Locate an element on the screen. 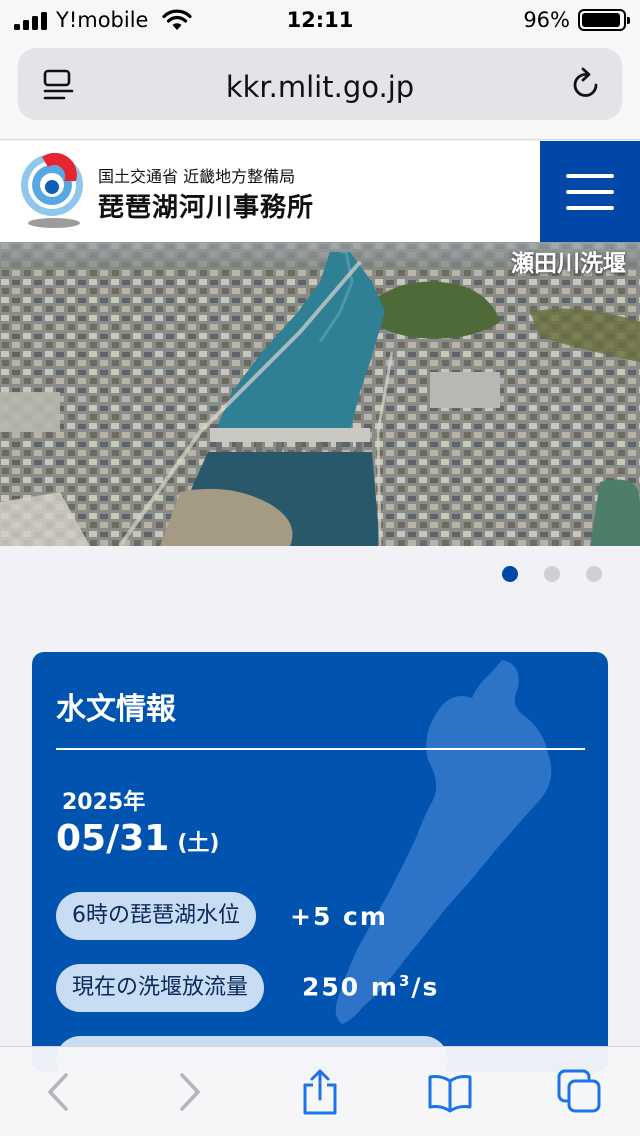 The image size is (640, 1136). discharge-unit: /s is located at coordinates (425, 987).